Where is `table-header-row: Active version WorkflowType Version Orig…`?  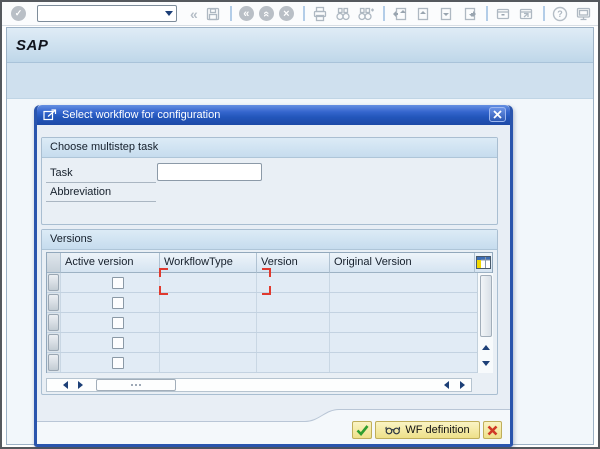 table-header-row: Active version WorkflowType Version Orig… is located at coordinates (269, 263).